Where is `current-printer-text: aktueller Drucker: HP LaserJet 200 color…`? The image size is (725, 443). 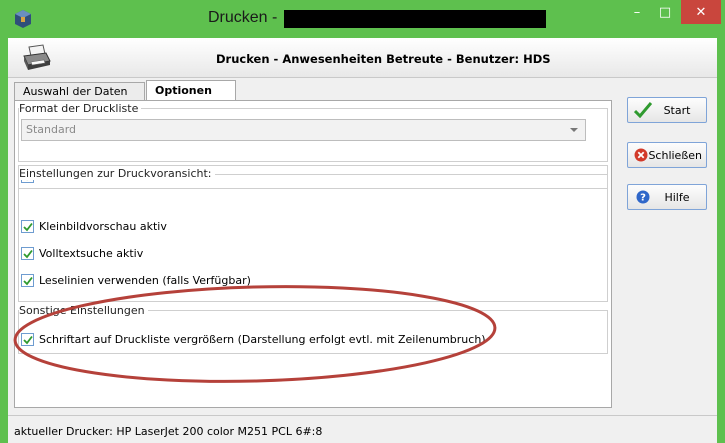
current-printer-text: aktueller Drucker: HP LaserJet 200 color… is located at coordinates (168, 431).